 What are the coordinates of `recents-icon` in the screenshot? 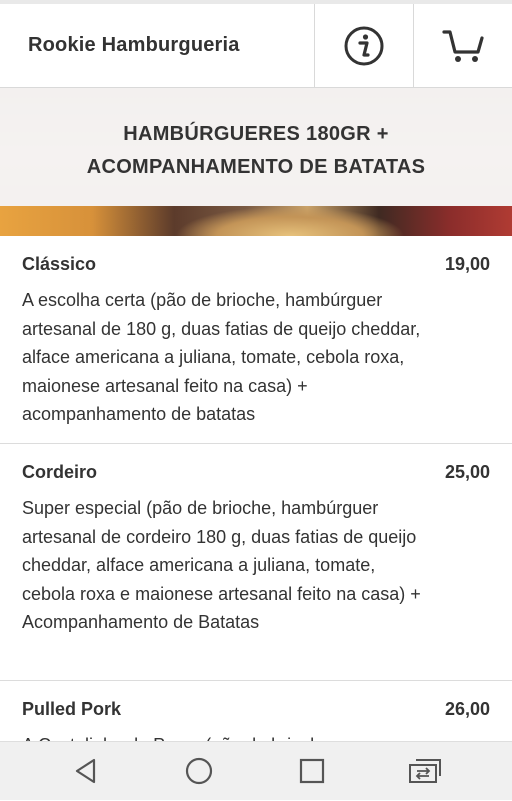 It's located at (312, 771).